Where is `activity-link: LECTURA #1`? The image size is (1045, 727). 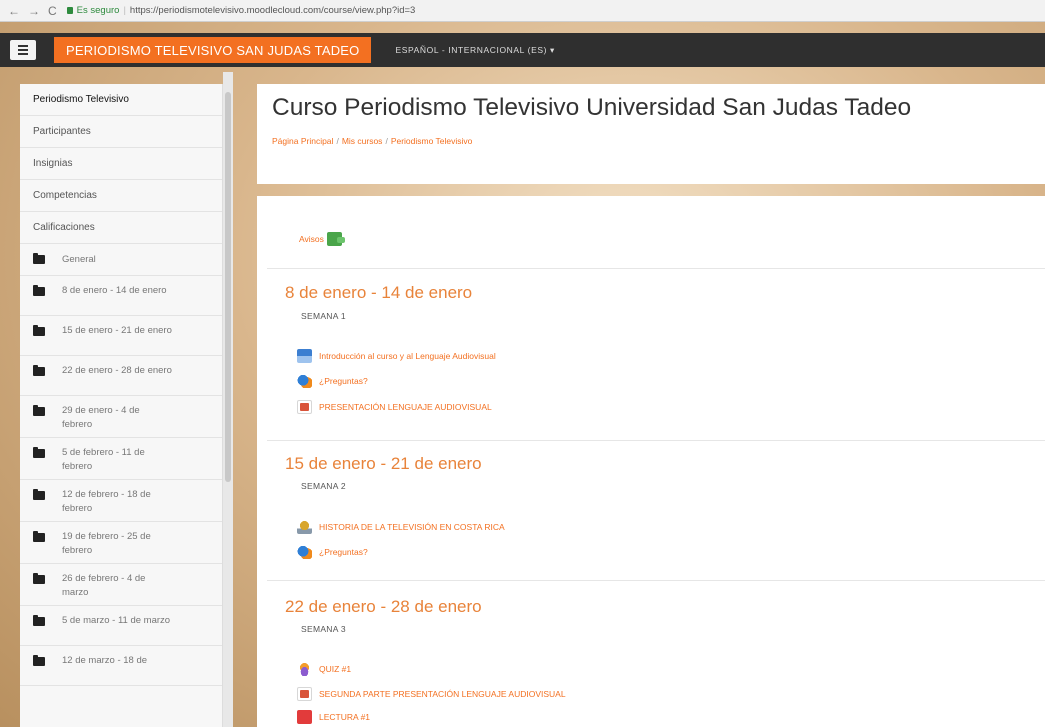 activity-link: LECTURA #1 is located at coordinates (333, 717).